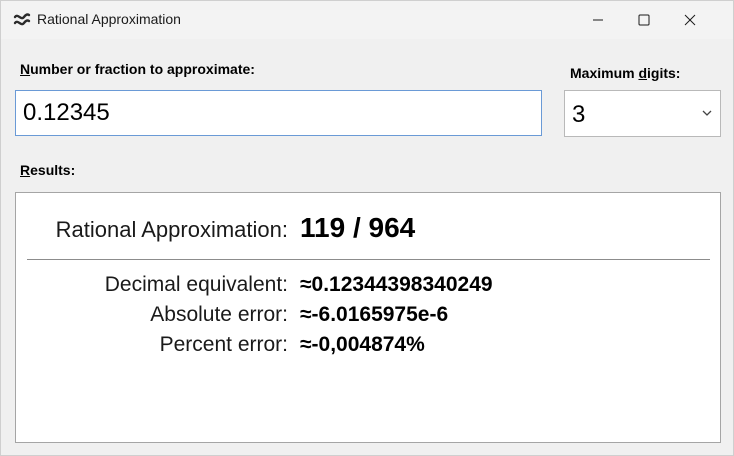  Describe the element at coordinates (579, 114) in the screenshot. I see `max-digits-value: 3` at that location.